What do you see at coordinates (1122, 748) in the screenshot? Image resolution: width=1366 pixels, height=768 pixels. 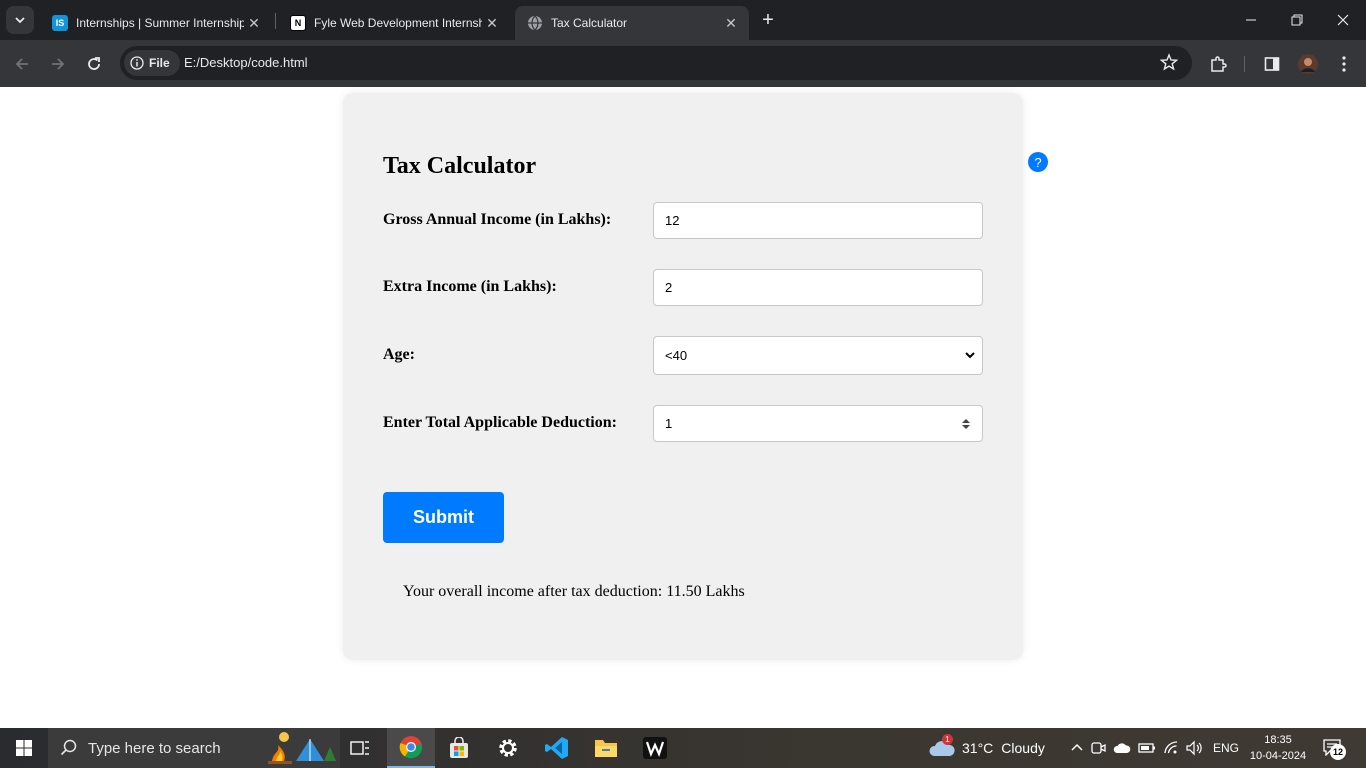 I see `onedrive-cloud-icon` at bounding box center [1122, 748].